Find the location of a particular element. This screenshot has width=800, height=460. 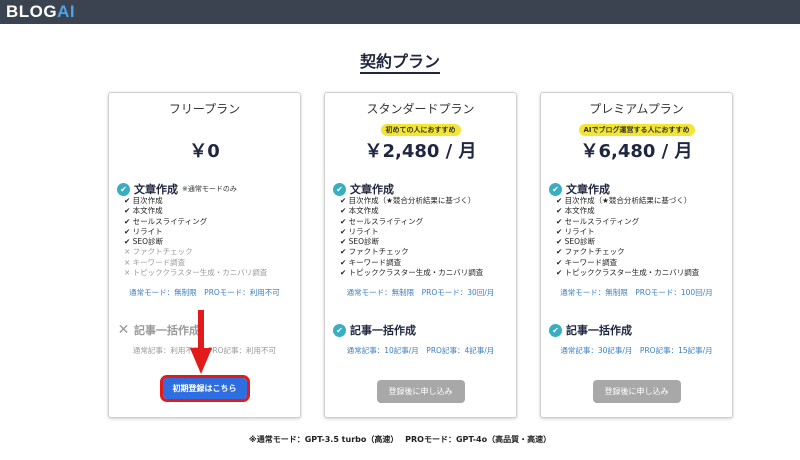

feature-item-unavailable: × トピッククラスター生成・カニバリ調査 is located at coordinates (196, 273).